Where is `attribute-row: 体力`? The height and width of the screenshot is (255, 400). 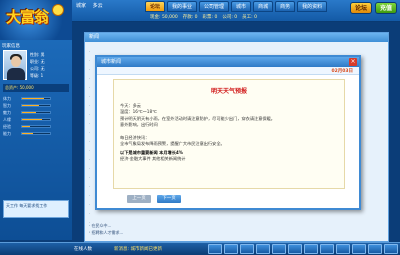 attribute-row: 体力 is located at coordinates (36, 98).